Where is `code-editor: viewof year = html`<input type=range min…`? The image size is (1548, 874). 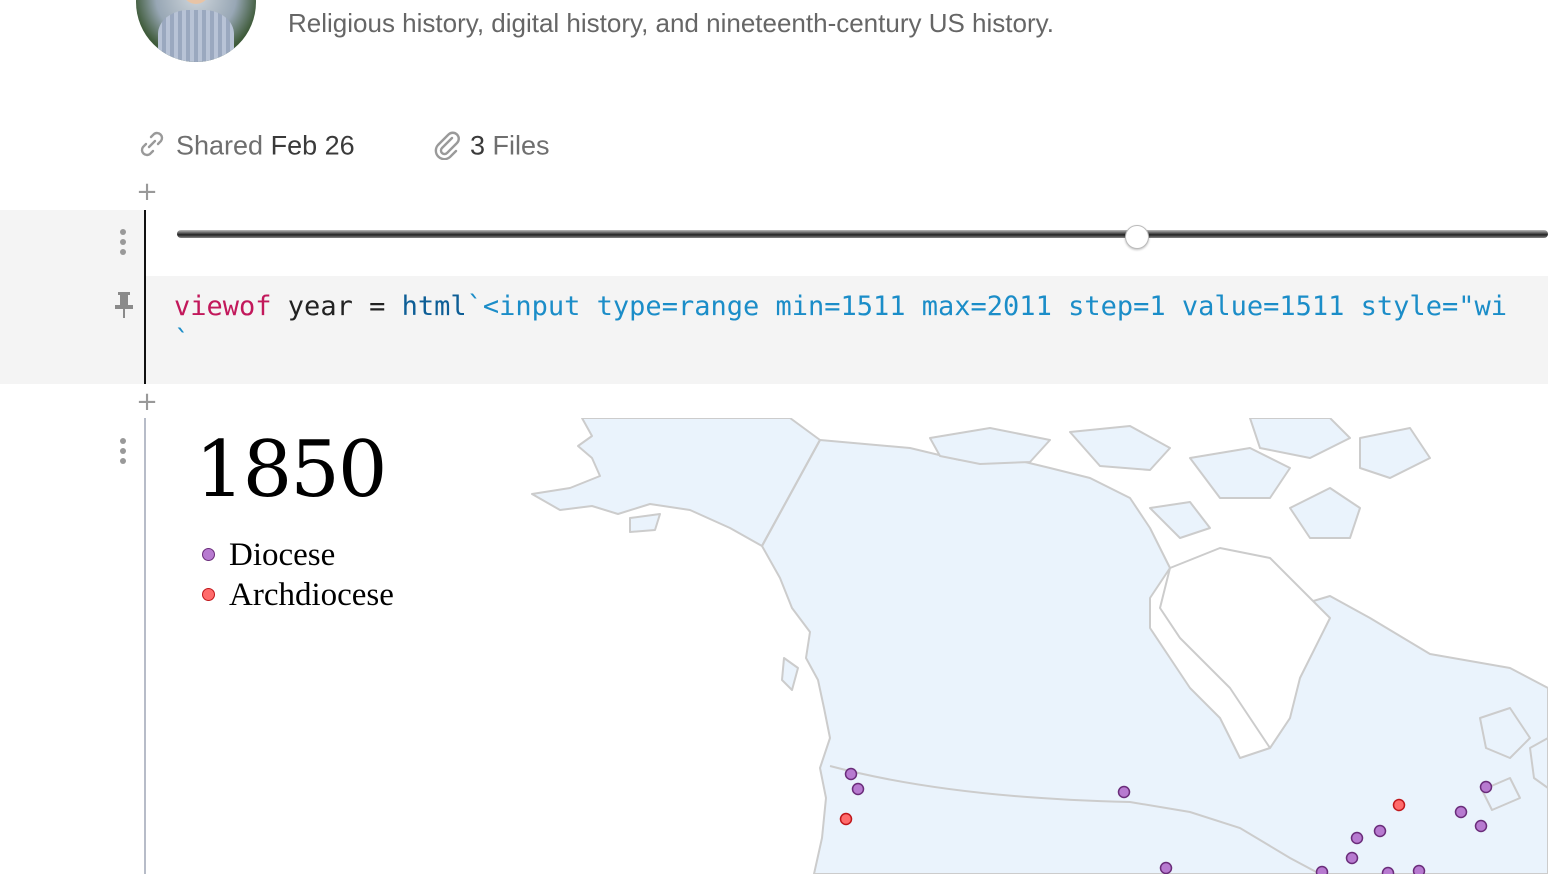
code-editor: viewof year = html`<input type=range min… is located at coordinates (840, 324).